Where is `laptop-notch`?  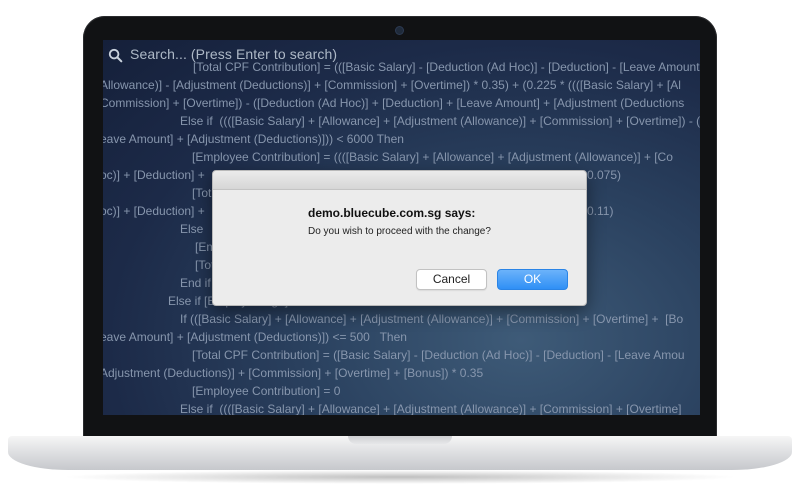 laptop-notch is located at coordinates (400, 440).